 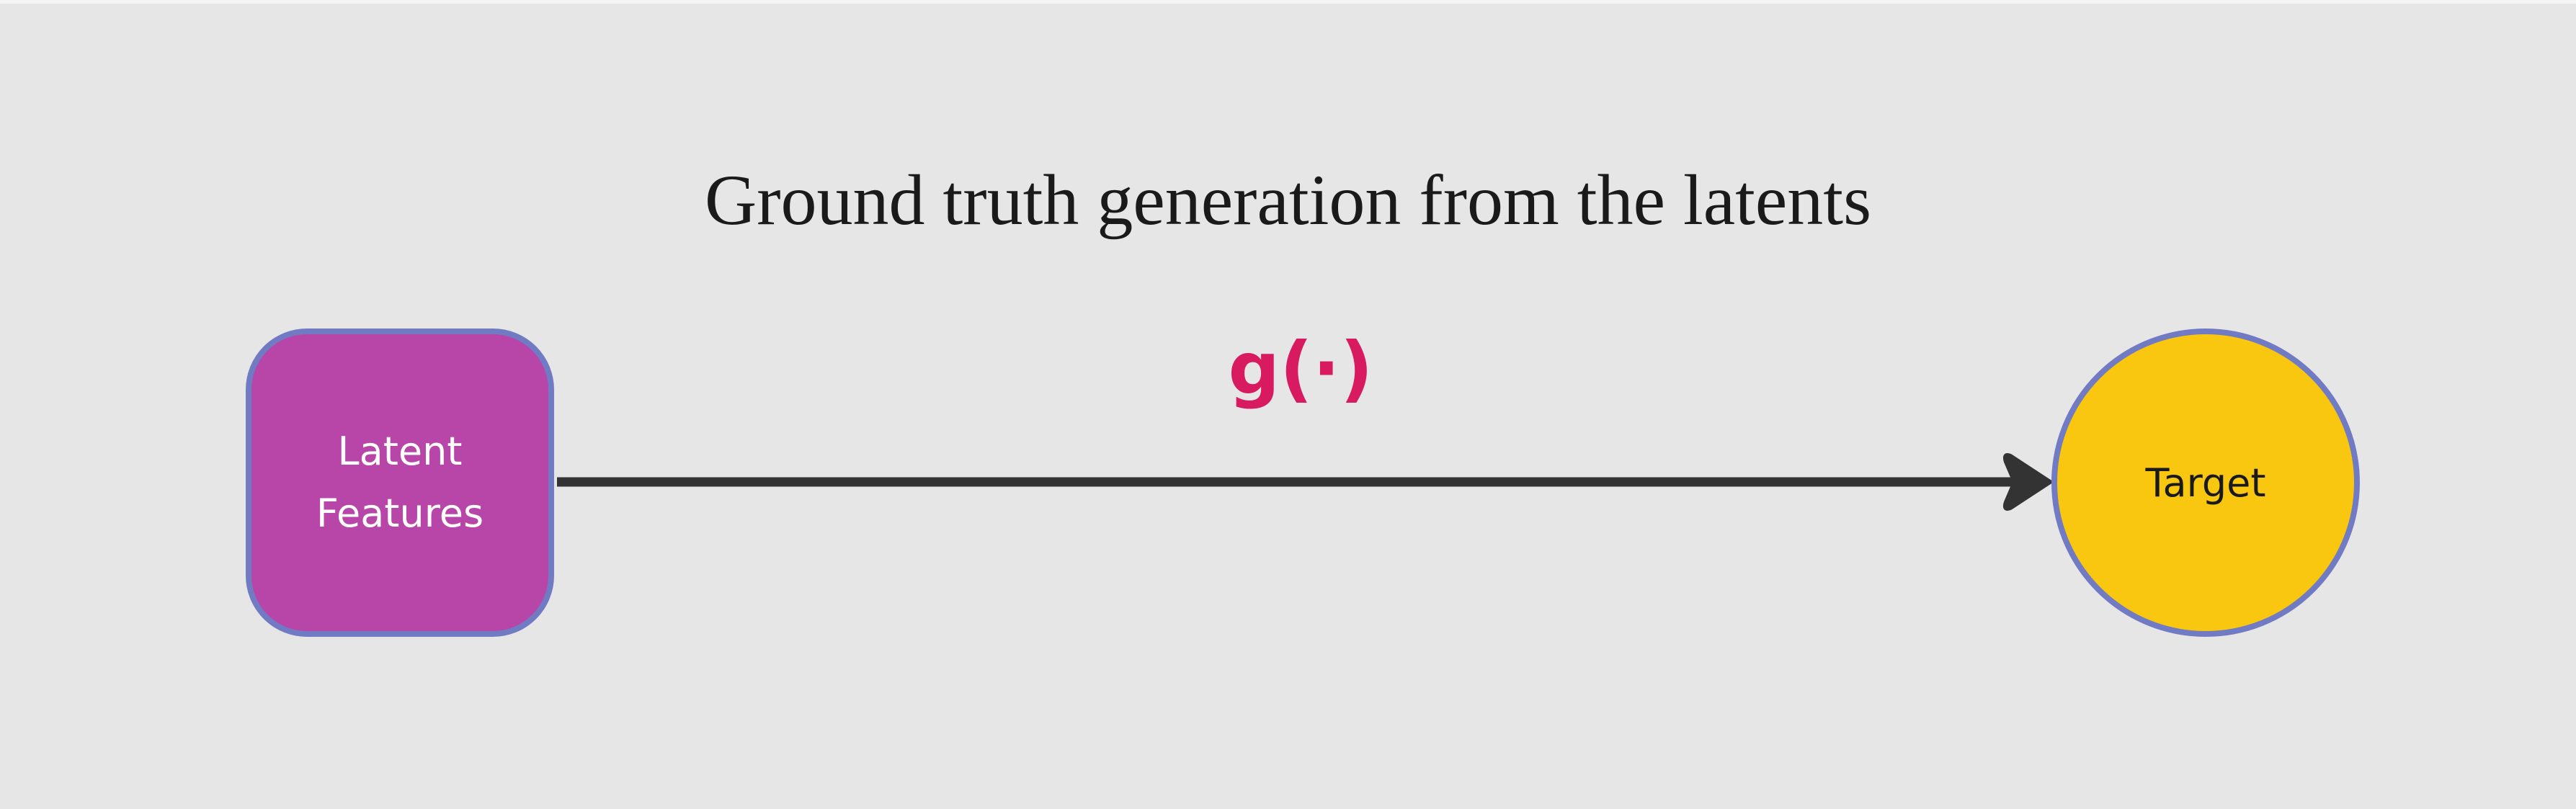 I want to click on node-target: Target, so click(x=2205, y=482).